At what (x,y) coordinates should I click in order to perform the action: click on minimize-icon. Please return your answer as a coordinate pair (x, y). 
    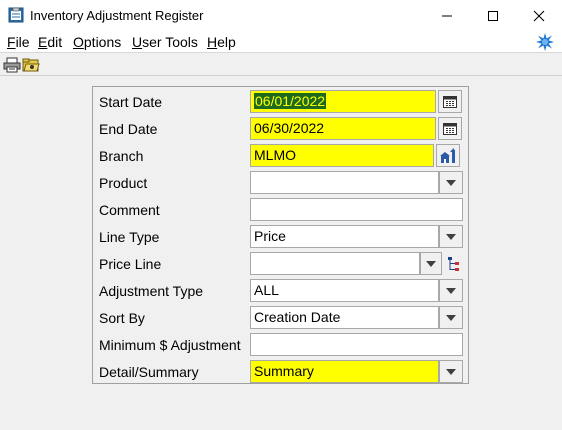
    Looking at the image, I should click on (447, 15).